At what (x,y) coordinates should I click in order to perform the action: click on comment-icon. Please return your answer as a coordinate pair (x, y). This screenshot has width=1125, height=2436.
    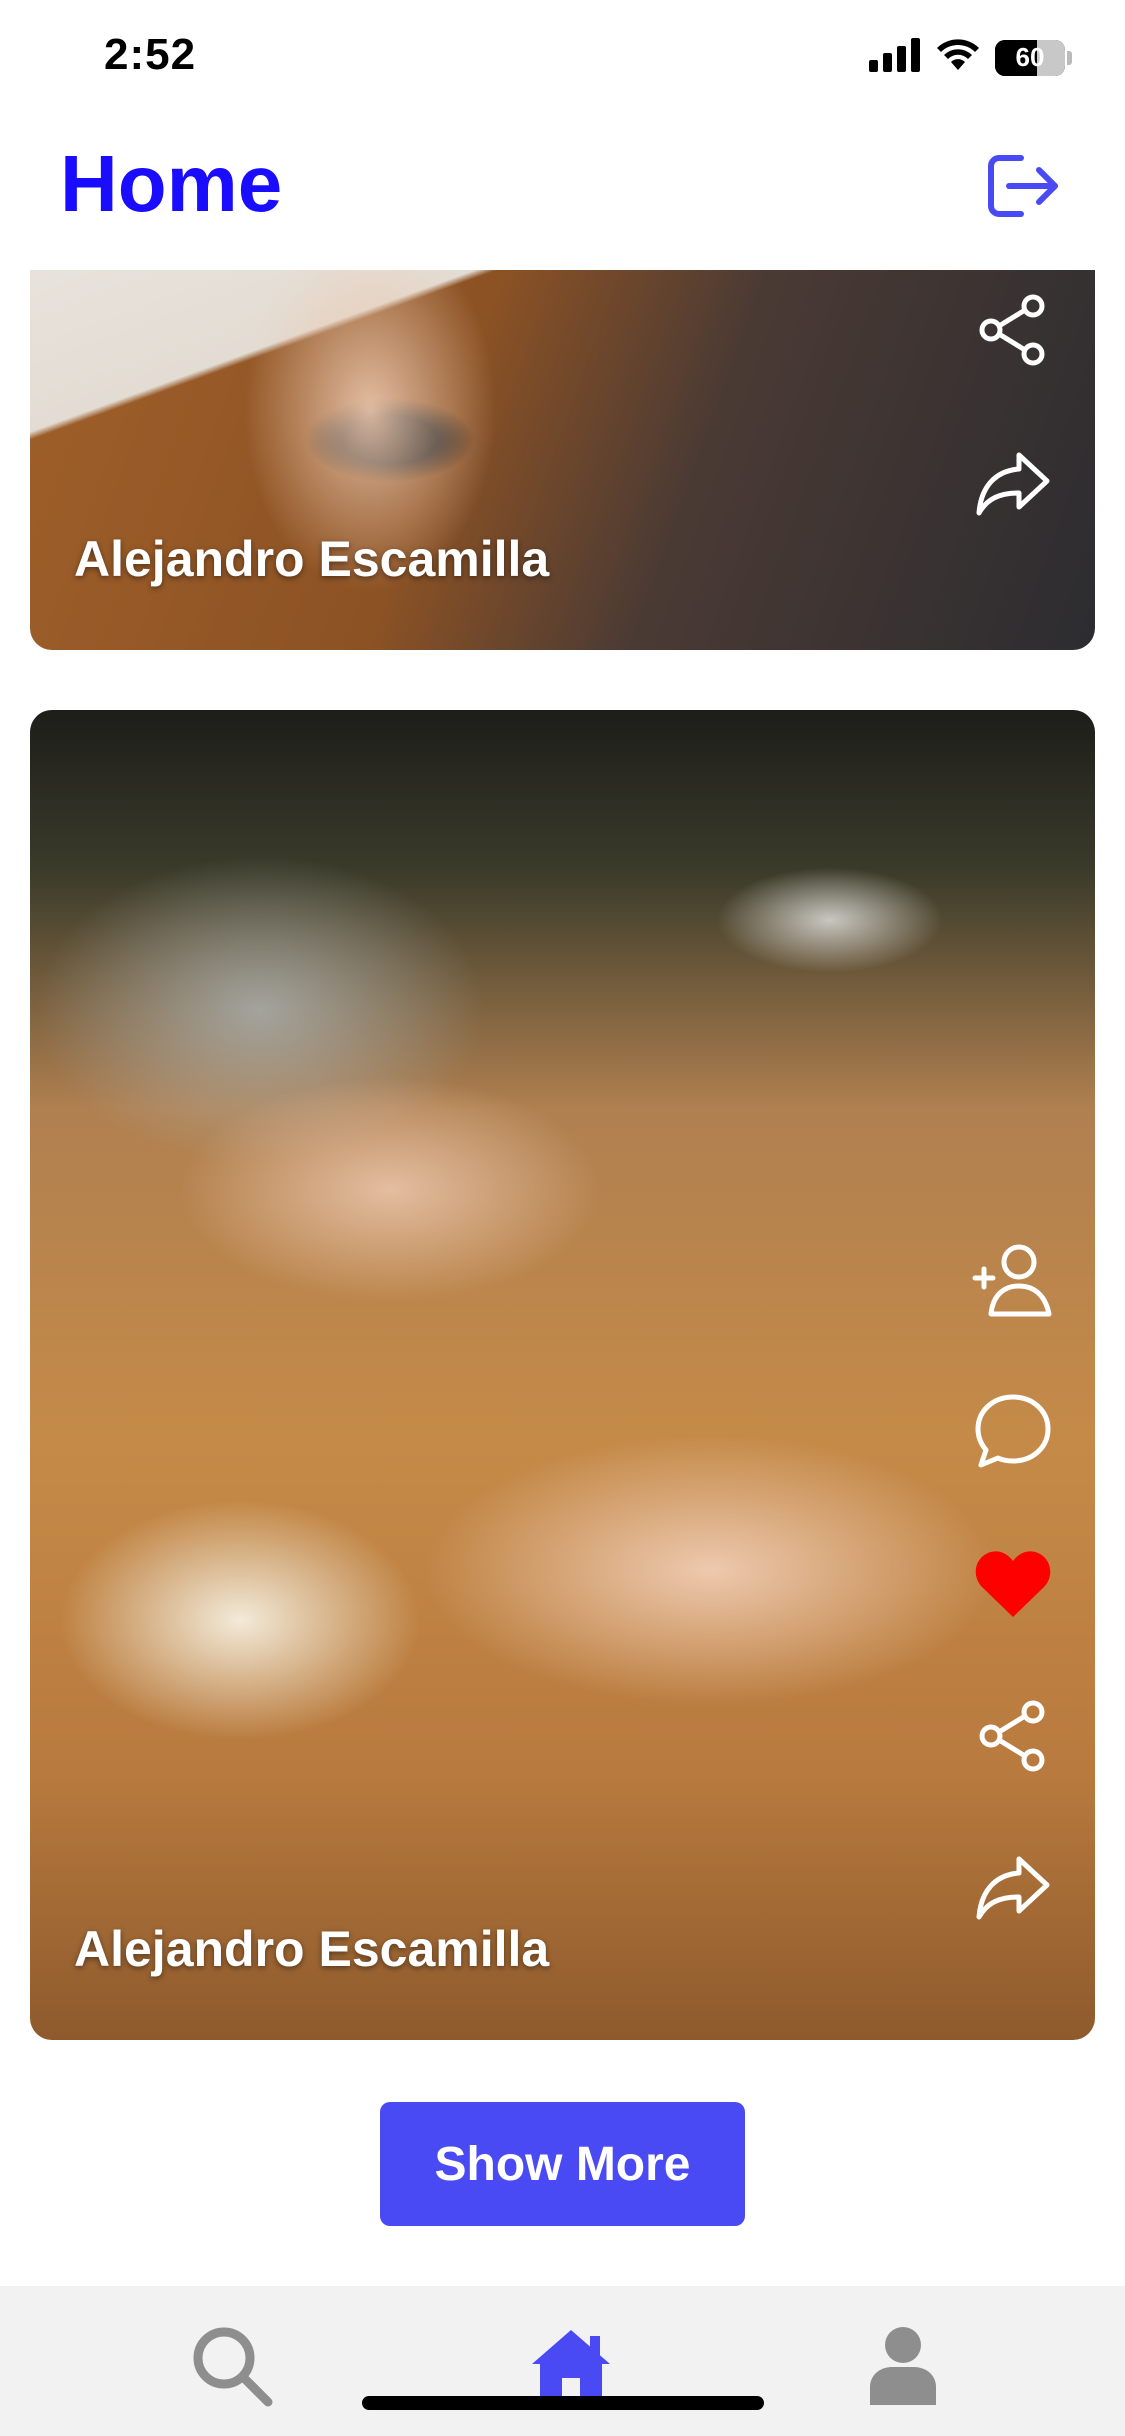
    Looking at the image, I should click on (1013, 1434).